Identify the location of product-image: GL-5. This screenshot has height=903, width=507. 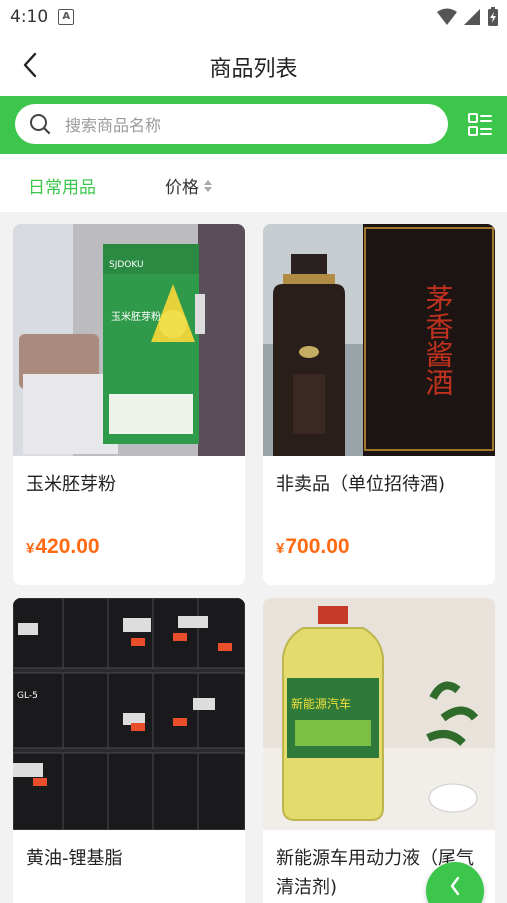
(129, 714).